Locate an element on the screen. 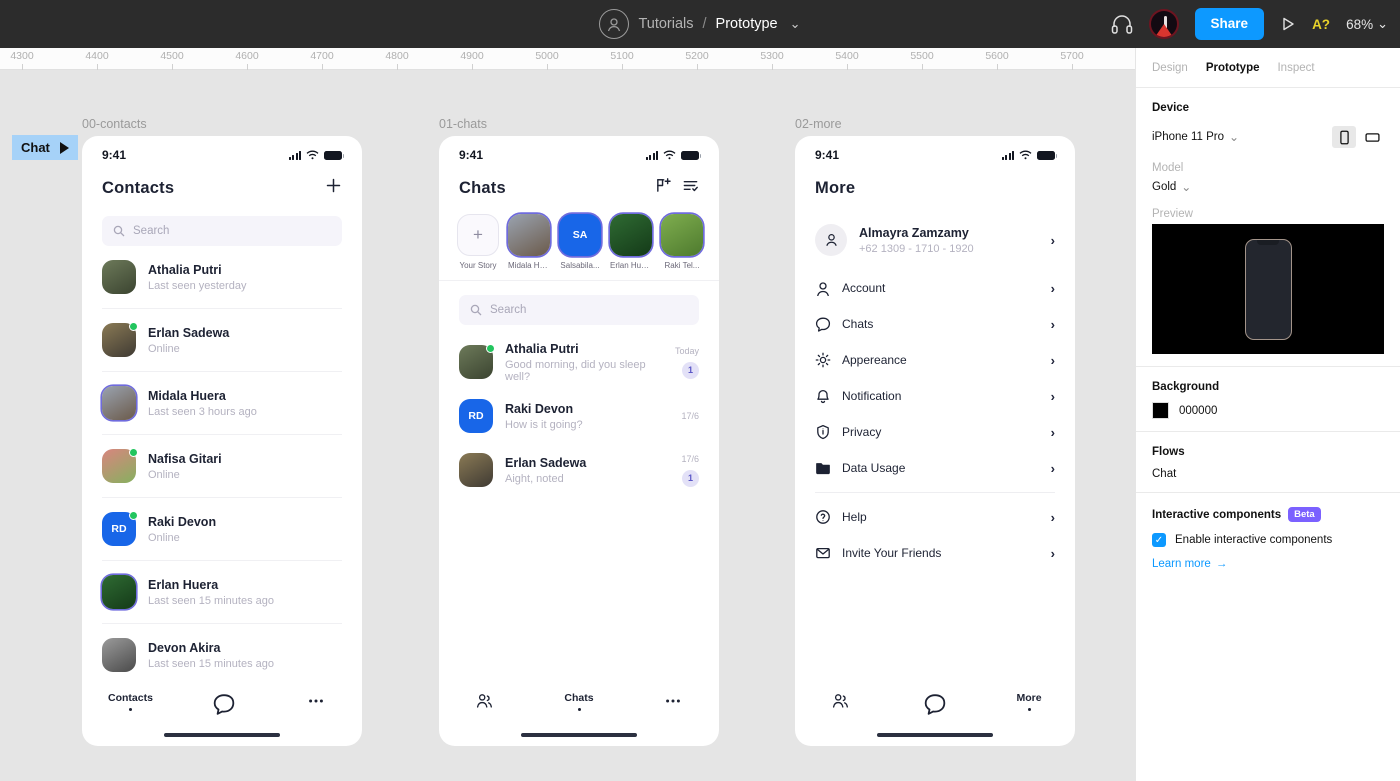 The image size is (1400, 781). user-avatar is located at coordinates (1163, 24).